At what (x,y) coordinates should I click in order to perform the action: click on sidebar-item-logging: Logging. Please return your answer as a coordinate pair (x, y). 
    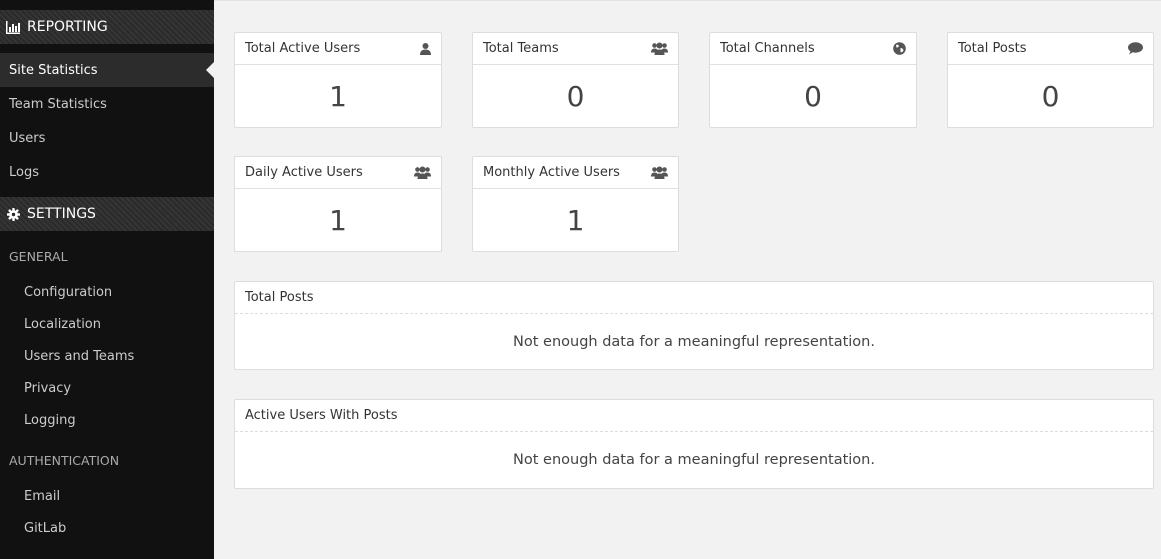
    Looking at the image, I should click on (107, 420).